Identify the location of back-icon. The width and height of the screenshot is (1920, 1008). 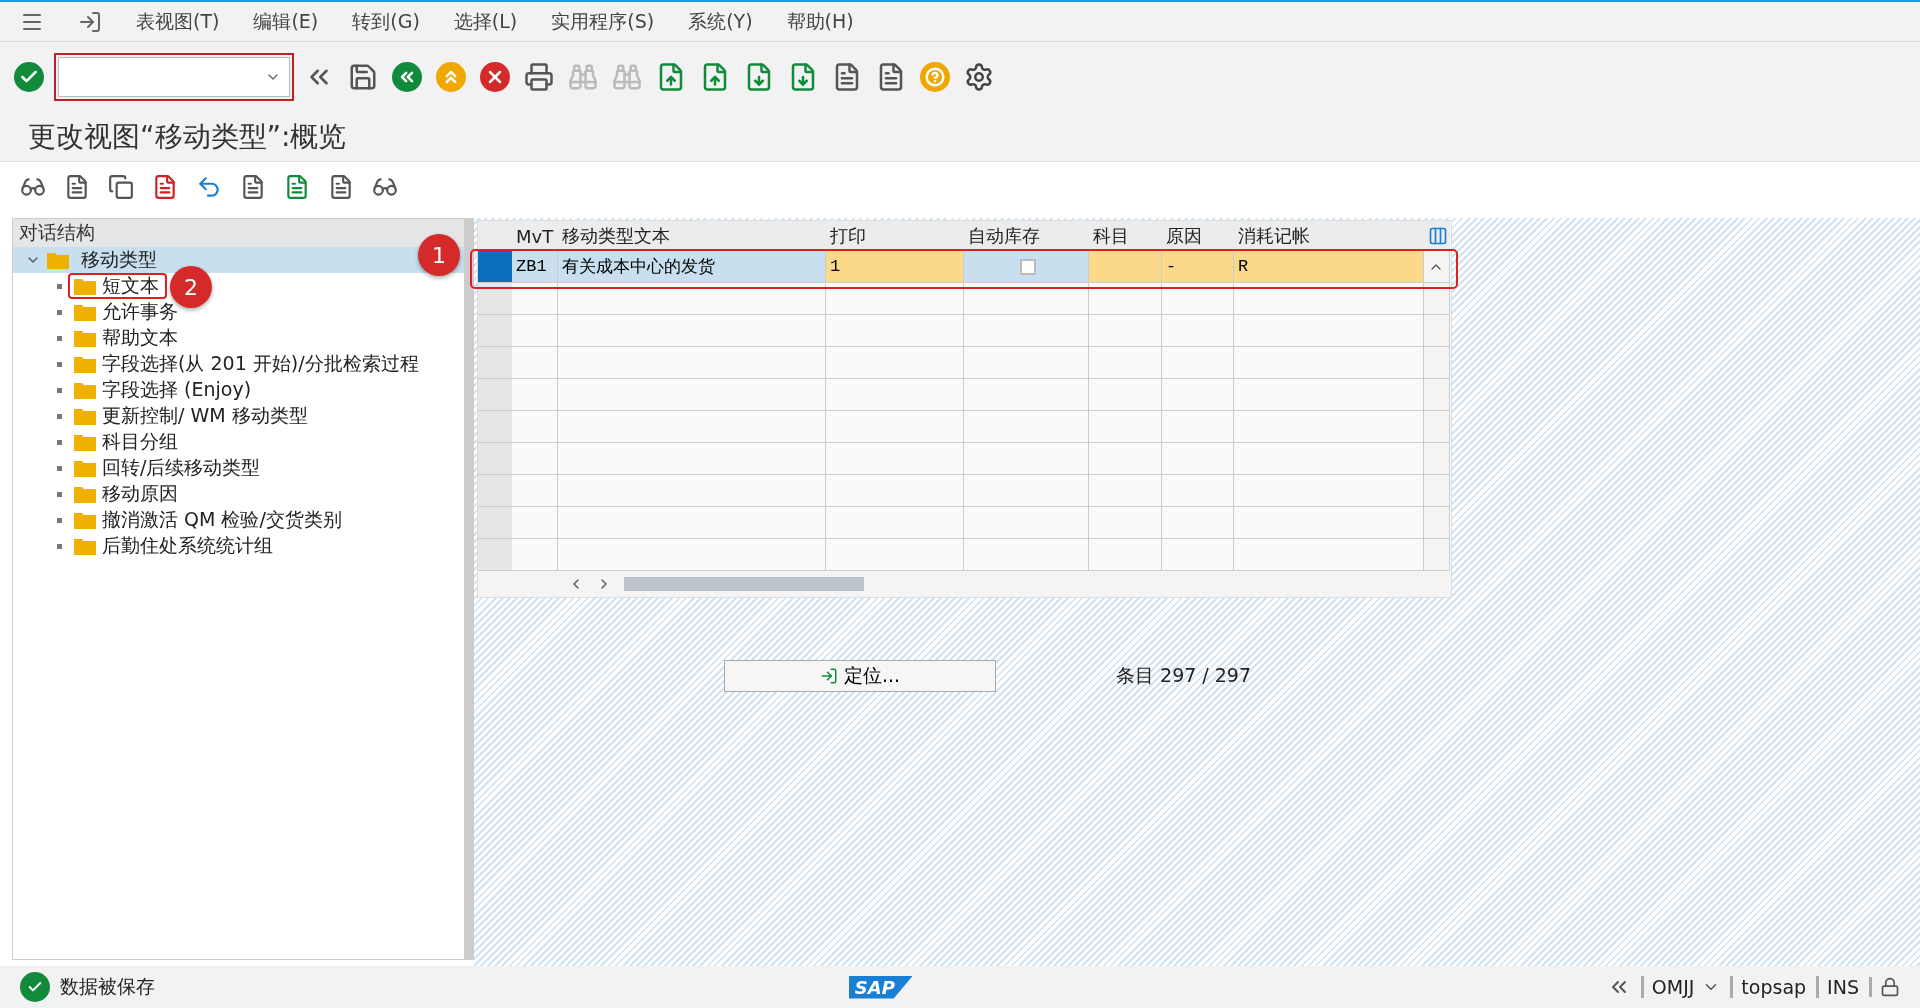
(407, 77).